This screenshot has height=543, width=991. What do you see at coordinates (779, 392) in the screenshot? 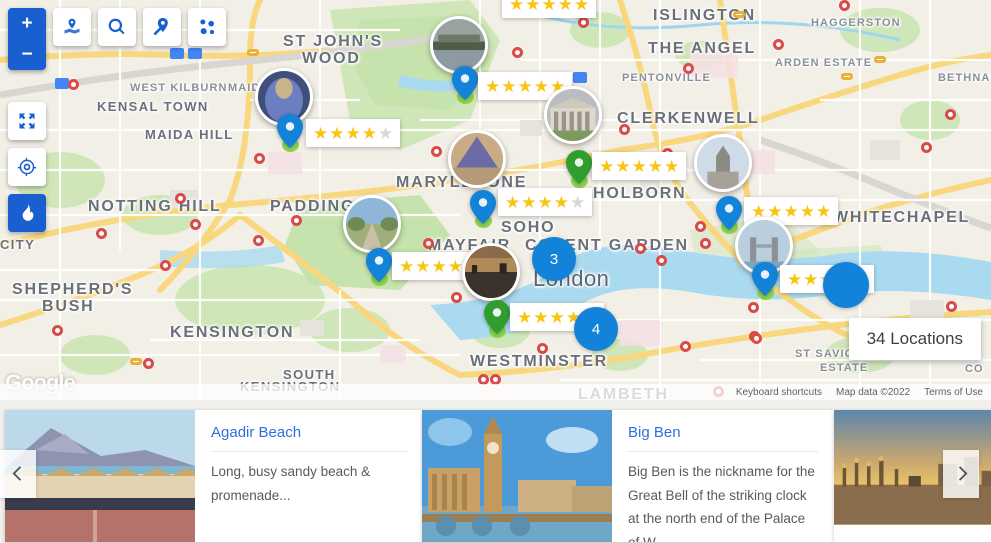
I see `attribution-keyboard-shortcuts: Keyboard shortcuts` at bounding box center [779, 392].